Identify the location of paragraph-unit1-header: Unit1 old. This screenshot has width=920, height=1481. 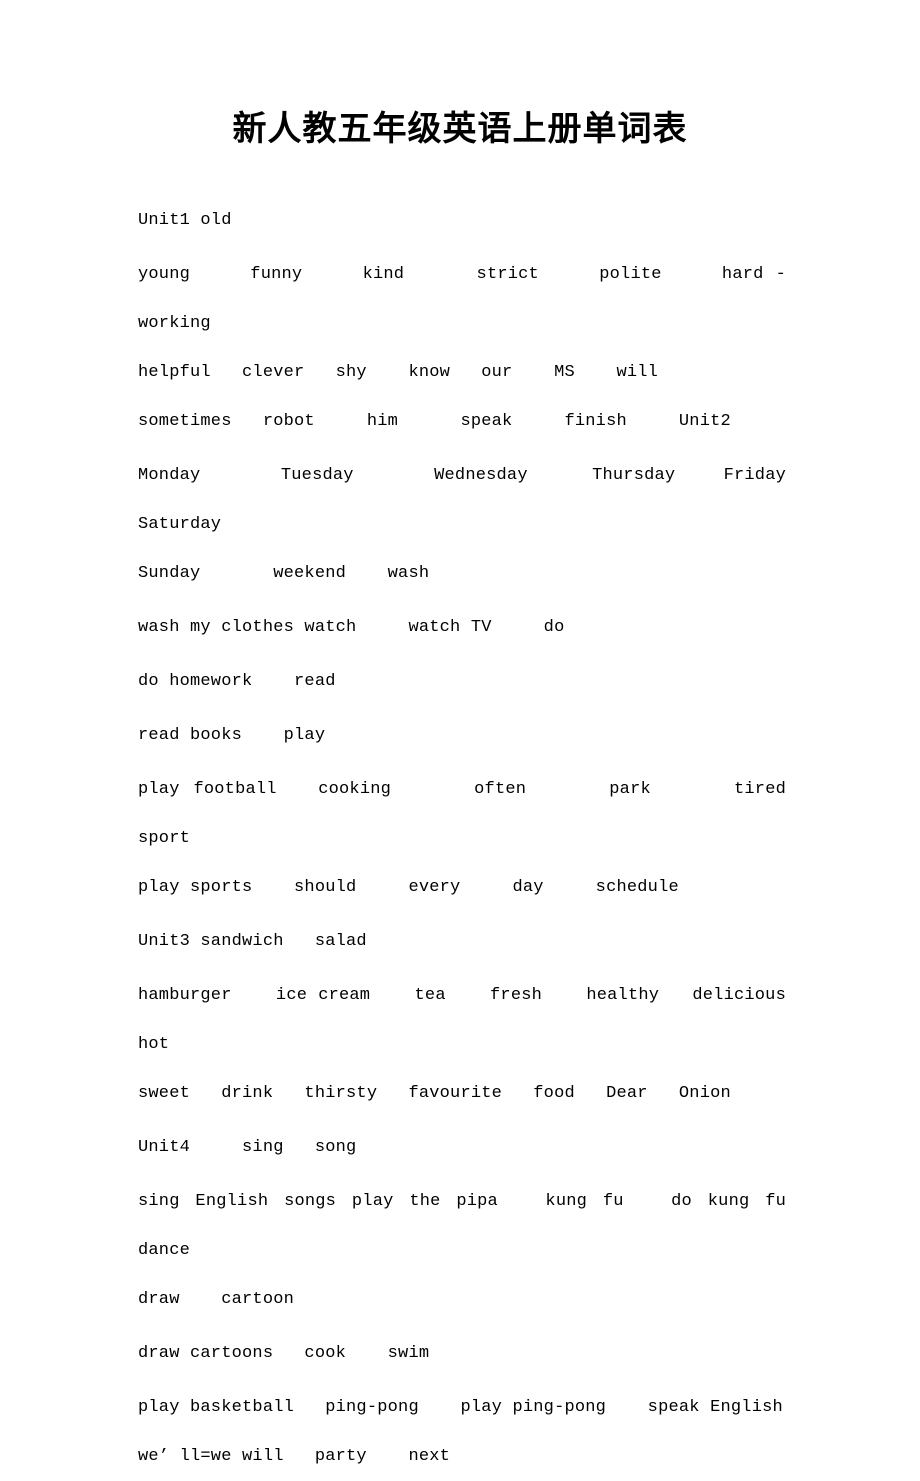
(185, 220).